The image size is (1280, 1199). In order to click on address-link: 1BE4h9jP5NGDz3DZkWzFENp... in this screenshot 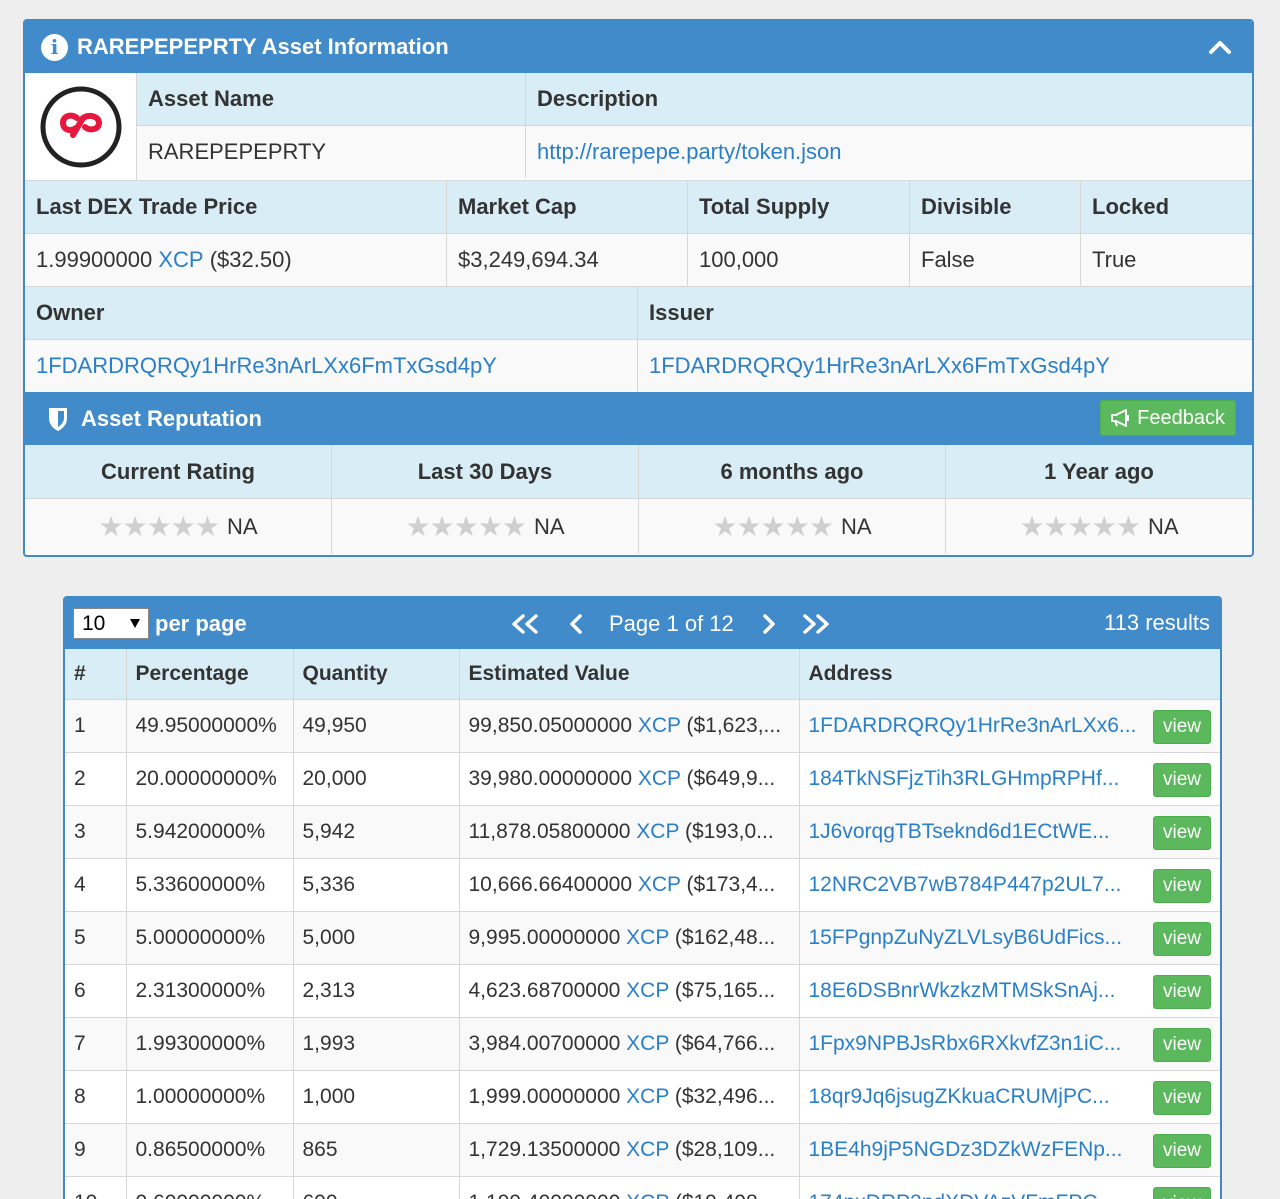, I will do `click(966, 1150)`.